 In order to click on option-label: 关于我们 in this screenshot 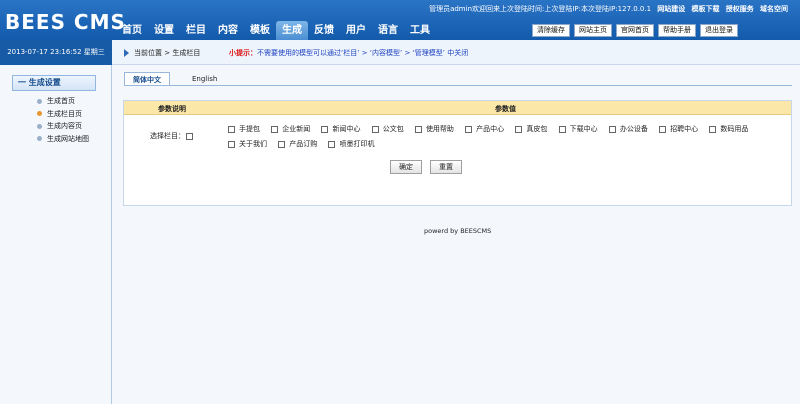, I will do `click(253, 144)`.